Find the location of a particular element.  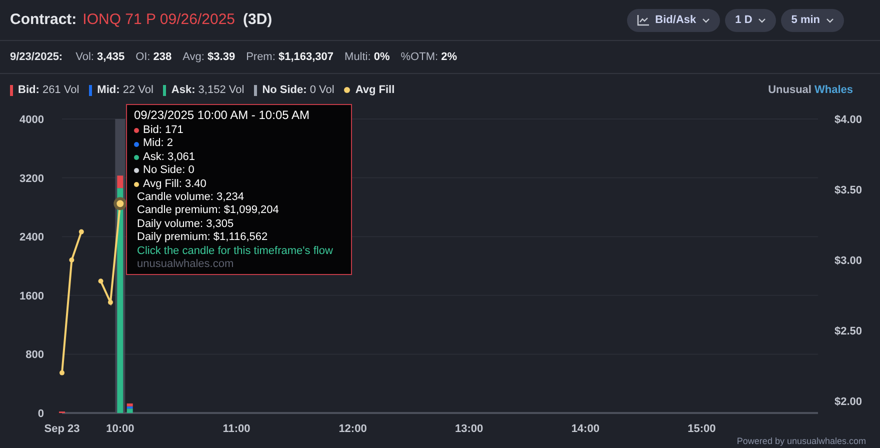

x-axis-label: Sep 23 is located at coordinates (62, 429).